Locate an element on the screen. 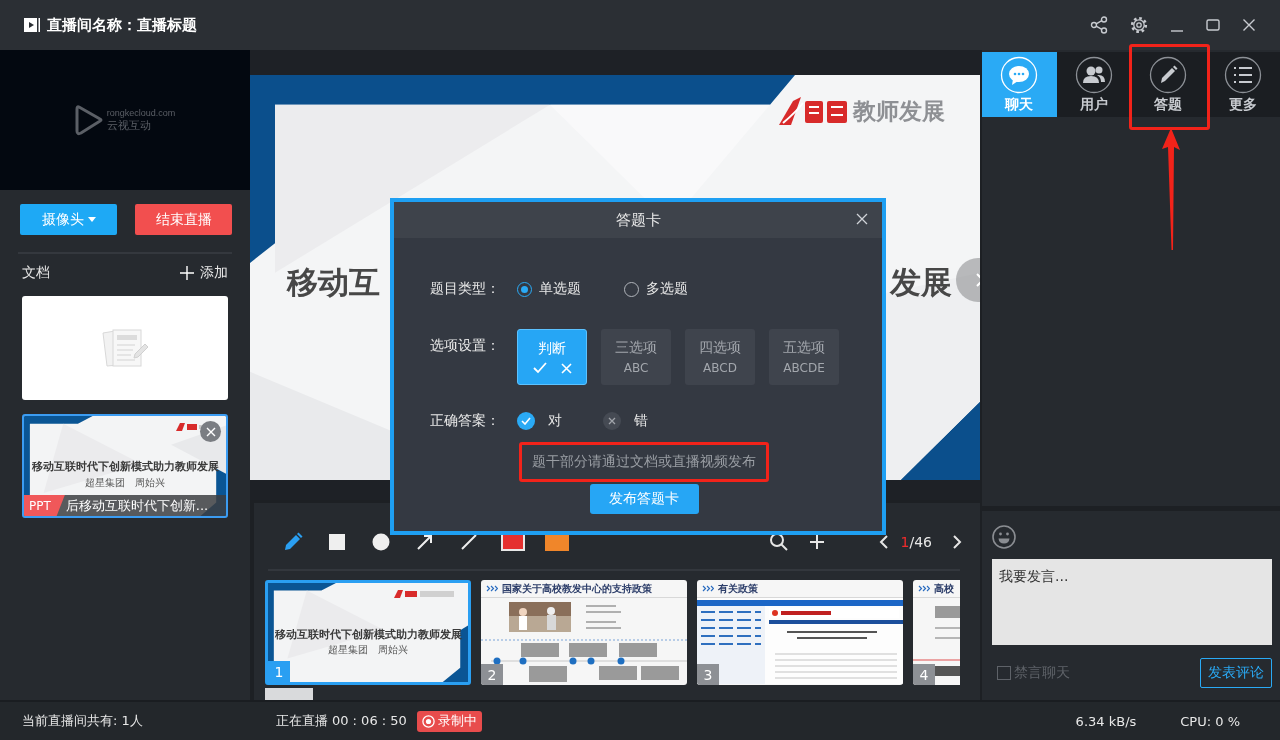 The height and width of the screenshot is (740, 1280). side-tab: 用户 is located at coordinates (1093, 84).